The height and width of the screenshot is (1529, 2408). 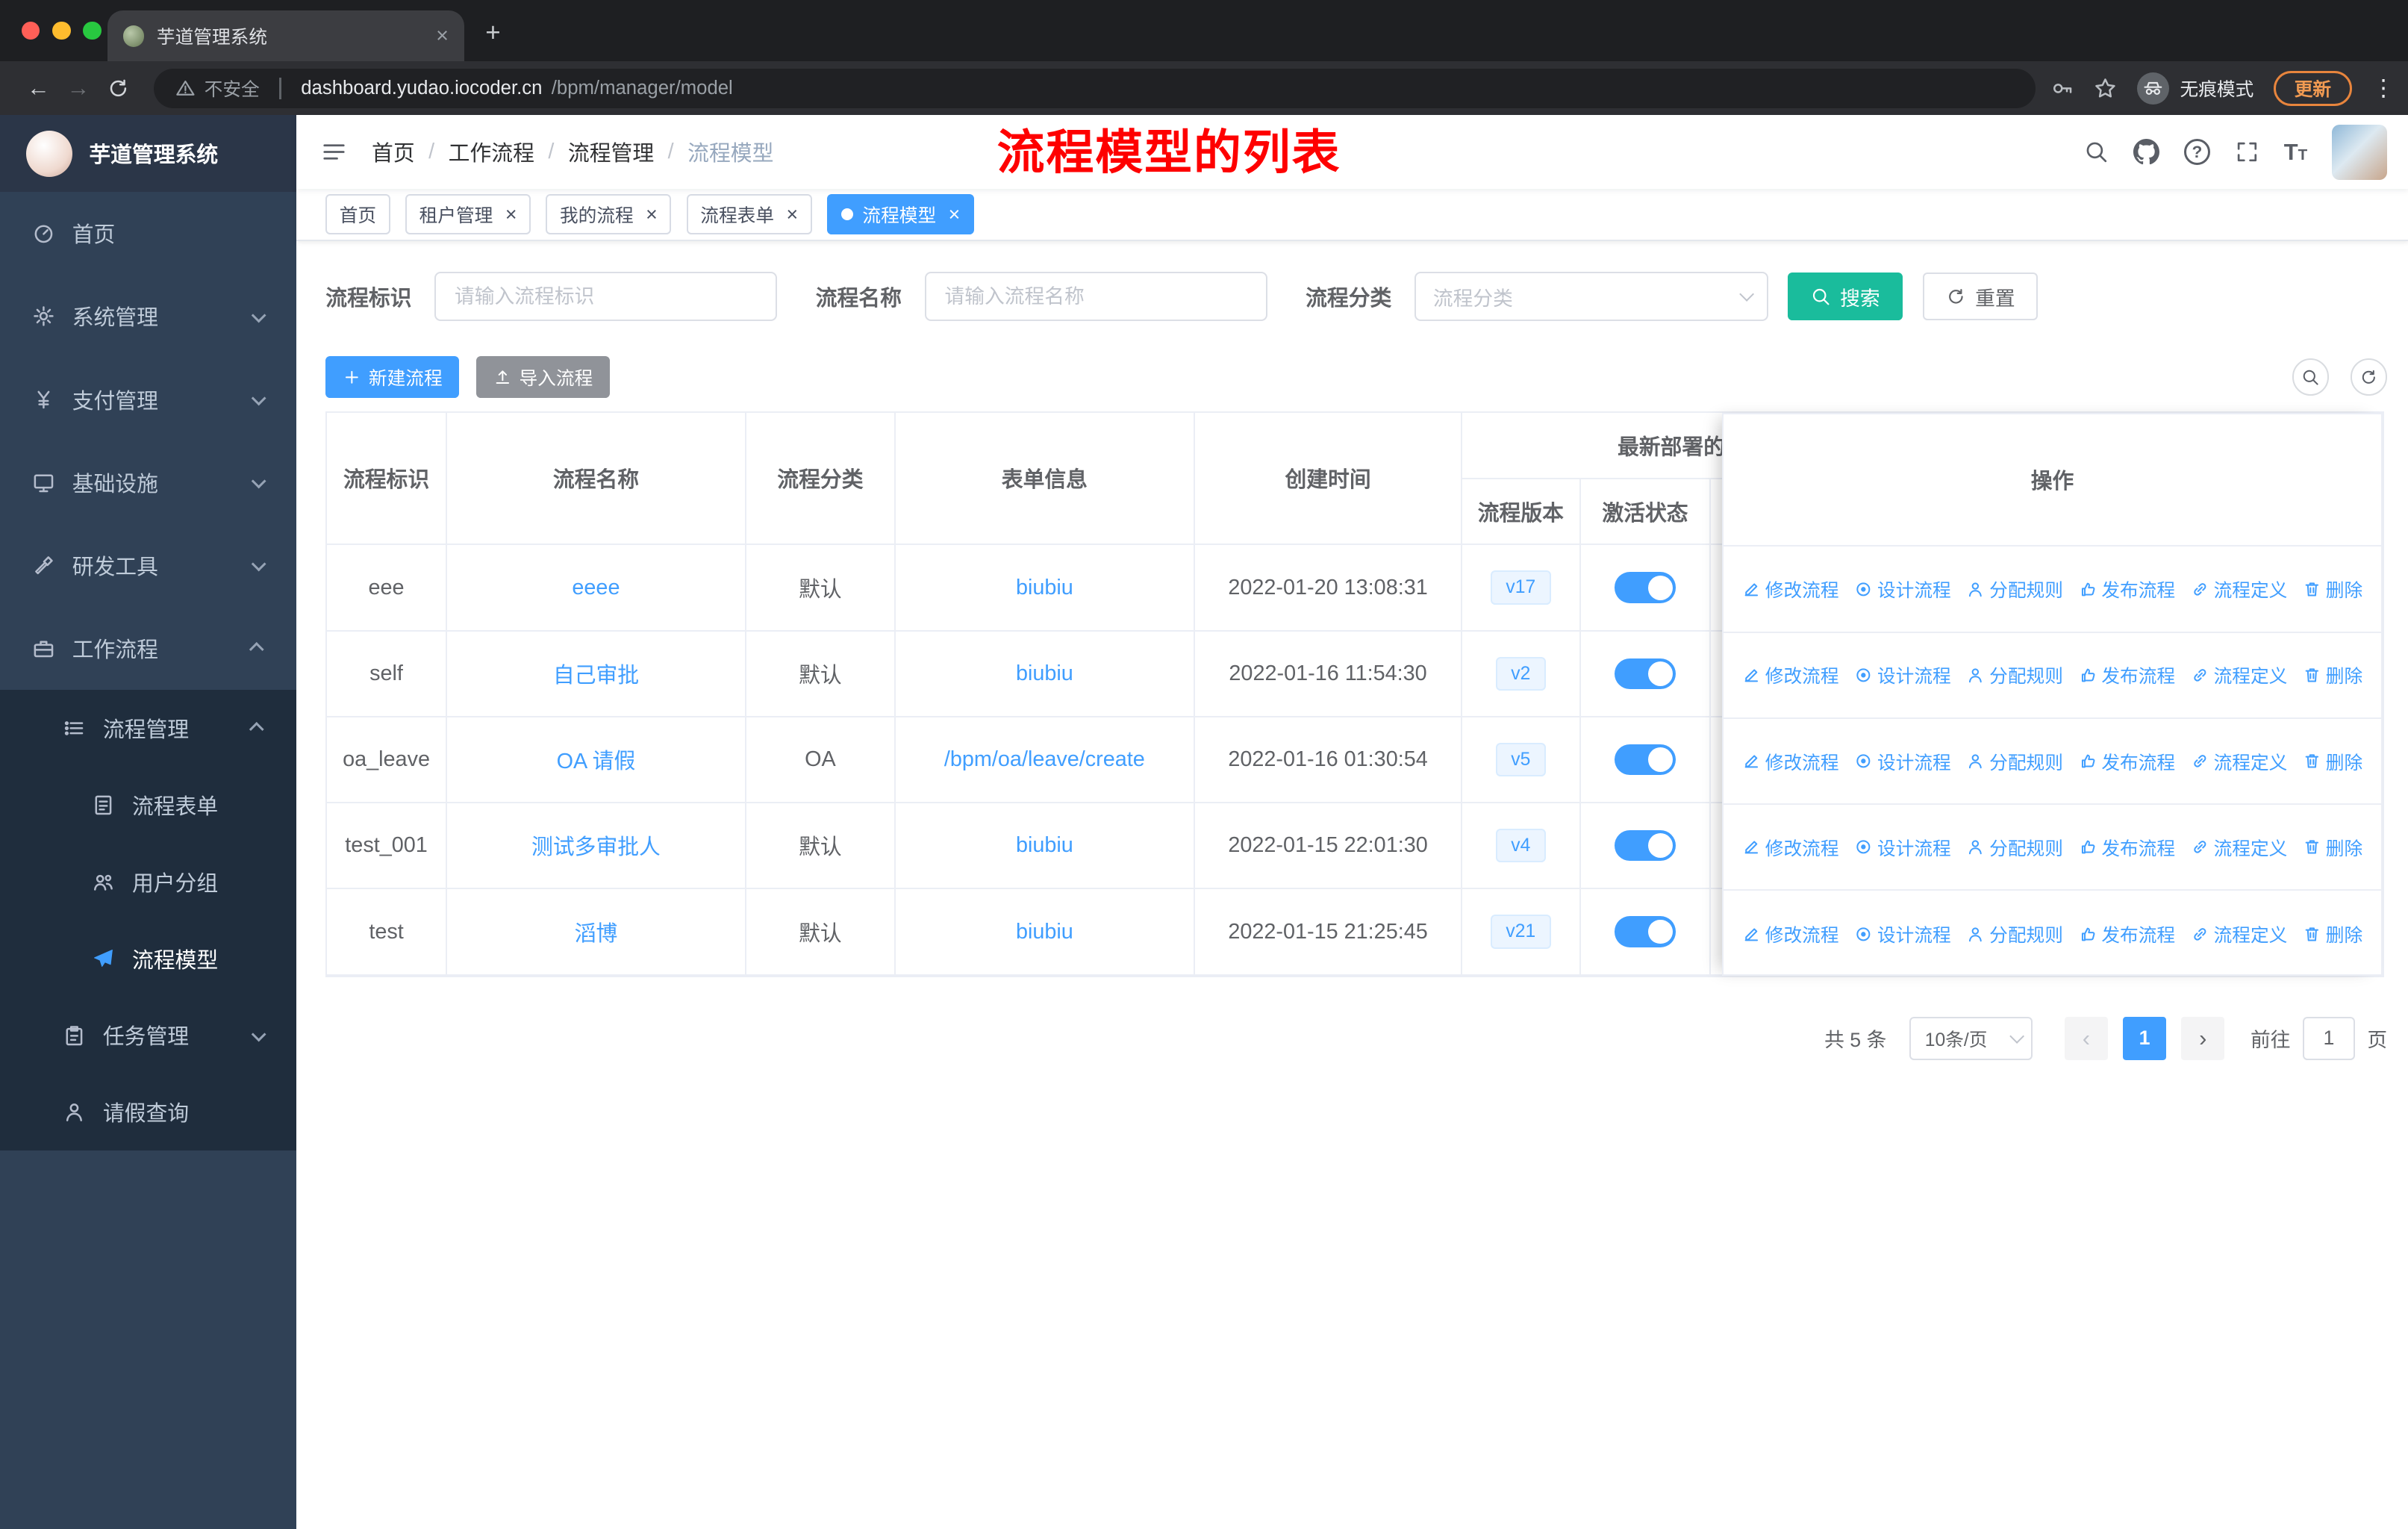 I want to click on process-name-link: 测试多审批人, so click(x=596, y=847).